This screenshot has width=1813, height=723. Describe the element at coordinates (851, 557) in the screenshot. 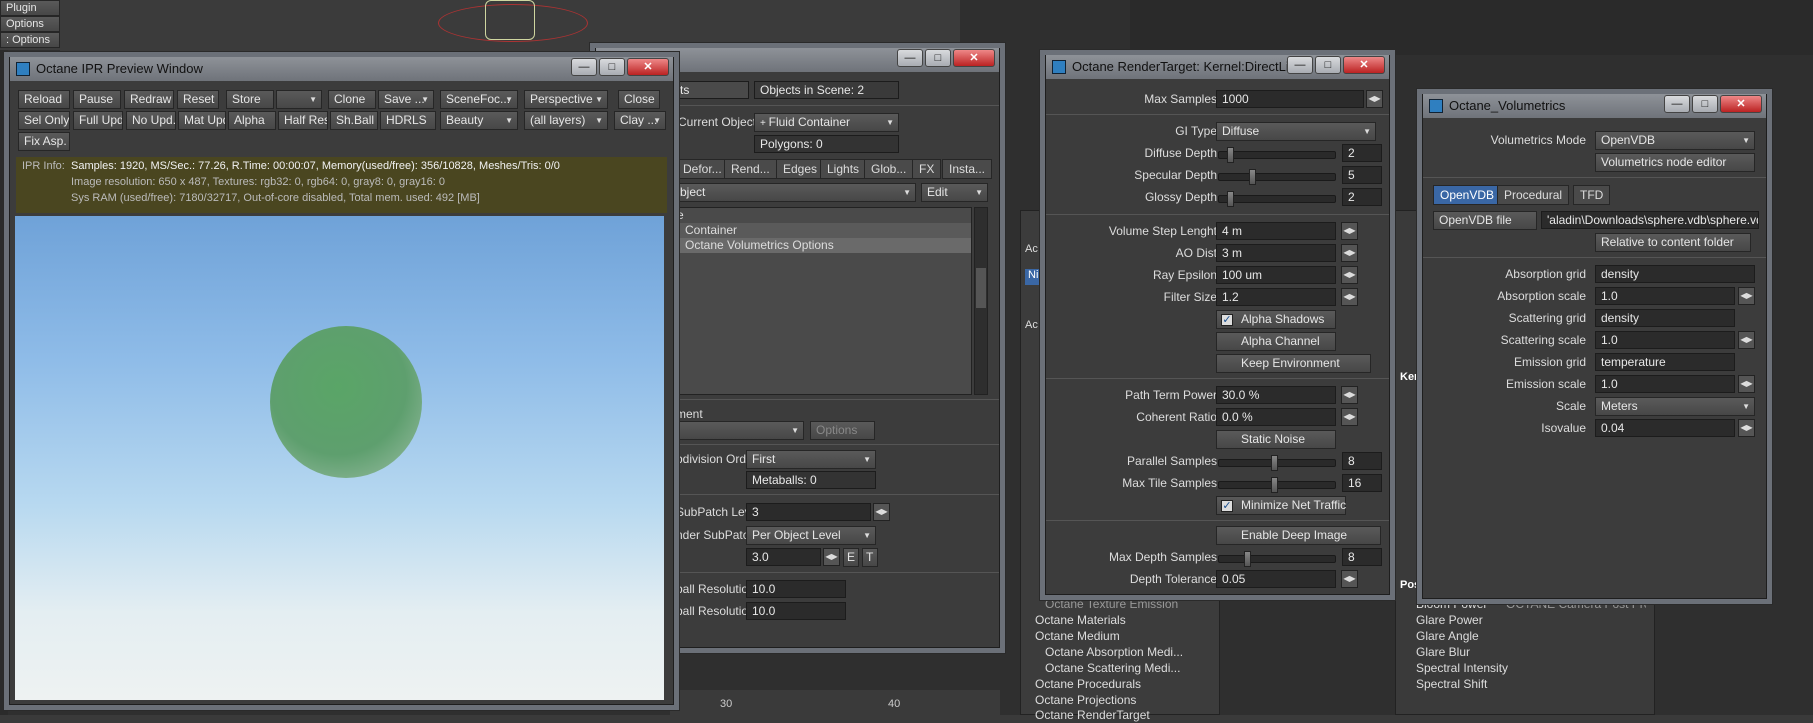

I see `e-button: E` at that location.